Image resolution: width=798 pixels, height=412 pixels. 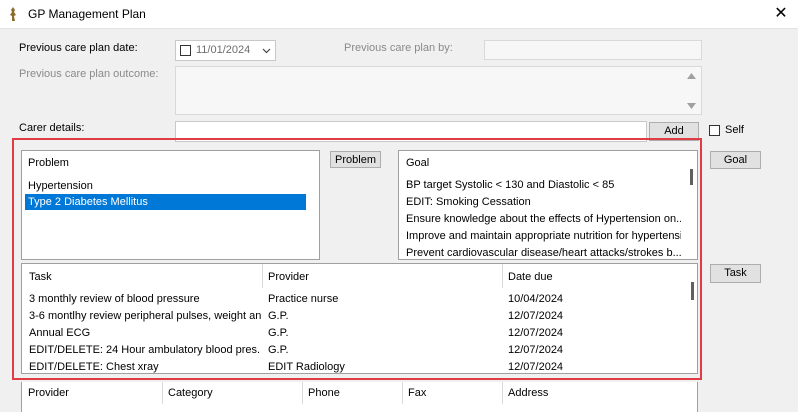 I want to click on self-label: Self, so click(x=734, y=130).